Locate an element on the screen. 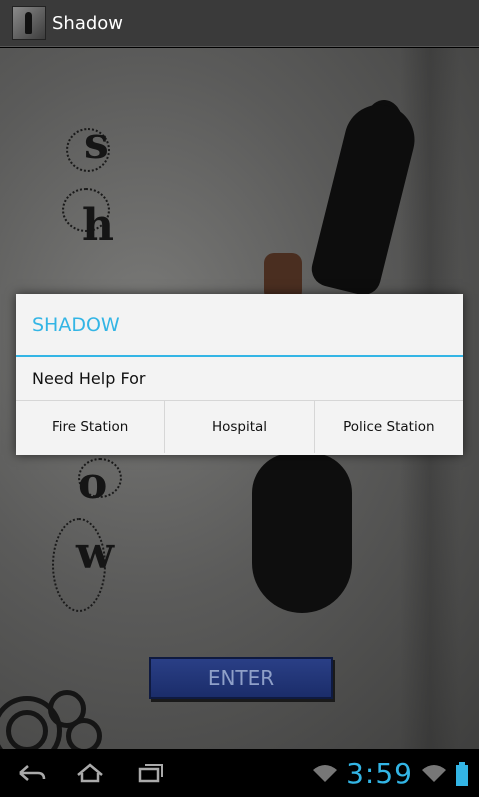  dialog-button-bar: Fire Station Hospital Police Station is located at coordinates (239, 427).